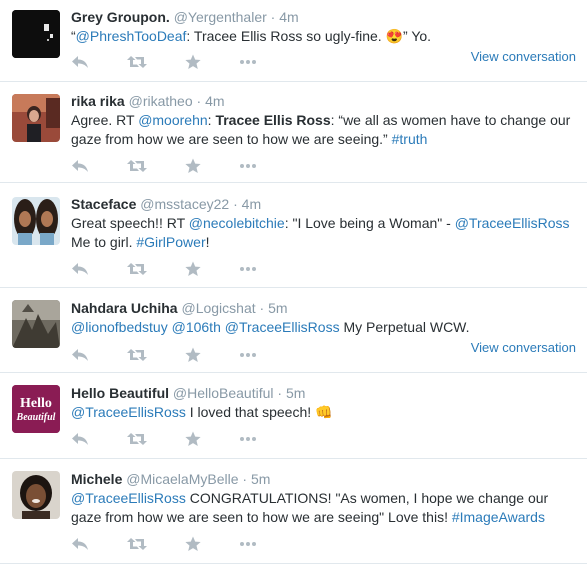  What do you see at coordinates (220, 17) in the screenshot?
I see `username: @Yergenthaler` at bounding box center [220, 17].